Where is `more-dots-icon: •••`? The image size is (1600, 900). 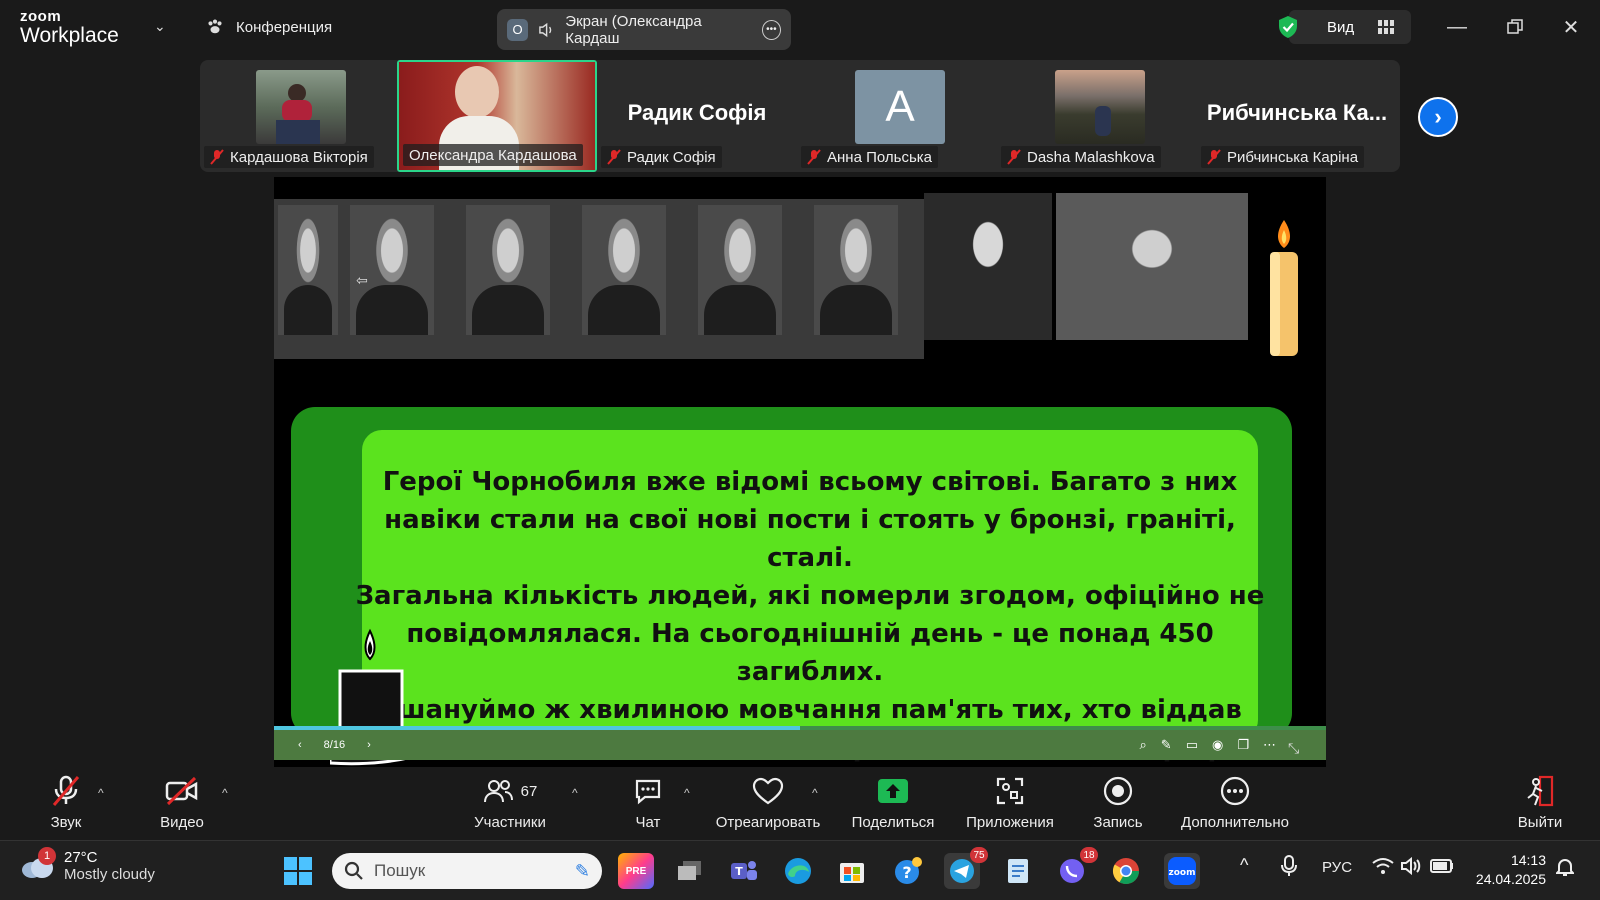 more-dots-icon: ••• is located at coordinates (771, 29).